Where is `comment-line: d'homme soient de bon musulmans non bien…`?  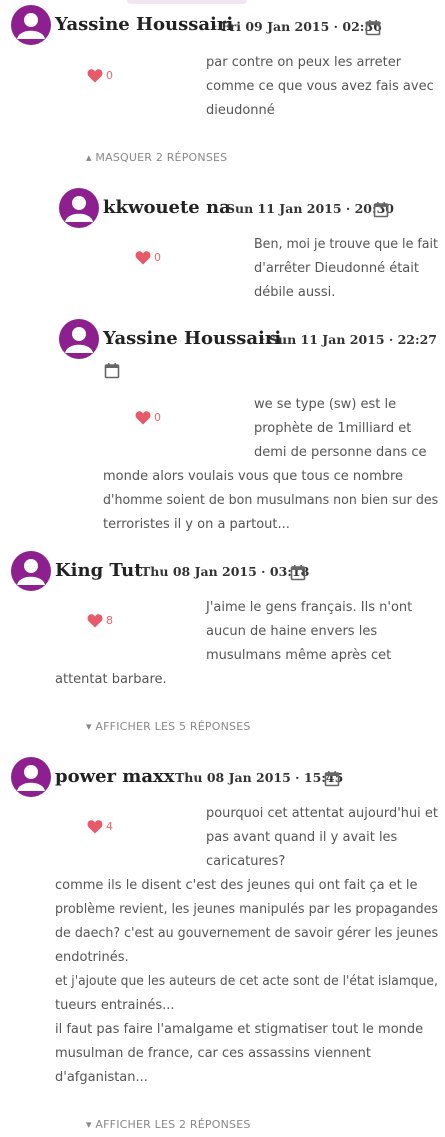 comment-line: d'homme soient de bon musulmans non bien… is located at coordinates (271, 500).